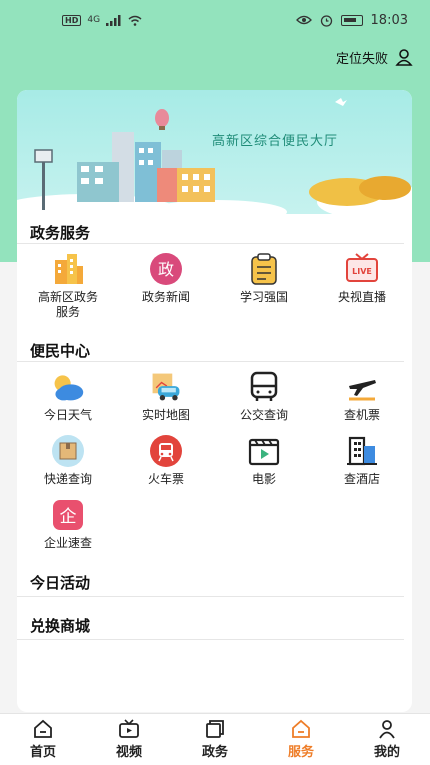 This screenshot has height=765, width=430. What do you see at coordinates (42, 752) in the screenshot?
I see `tab-label: 首页` at bounding box center [42, 752].